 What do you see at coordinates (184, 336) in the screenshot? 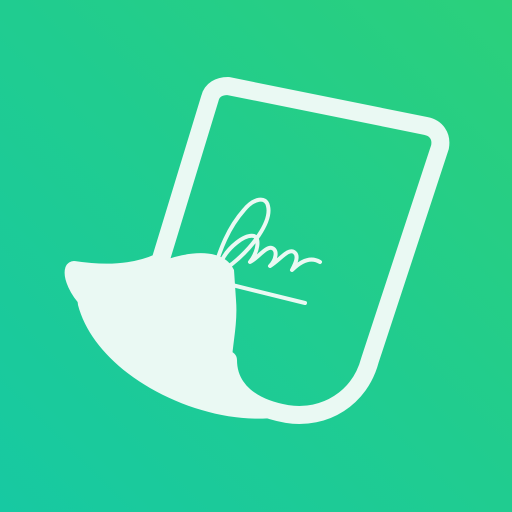
I see `document-curl` at bounding box center [184, 336].